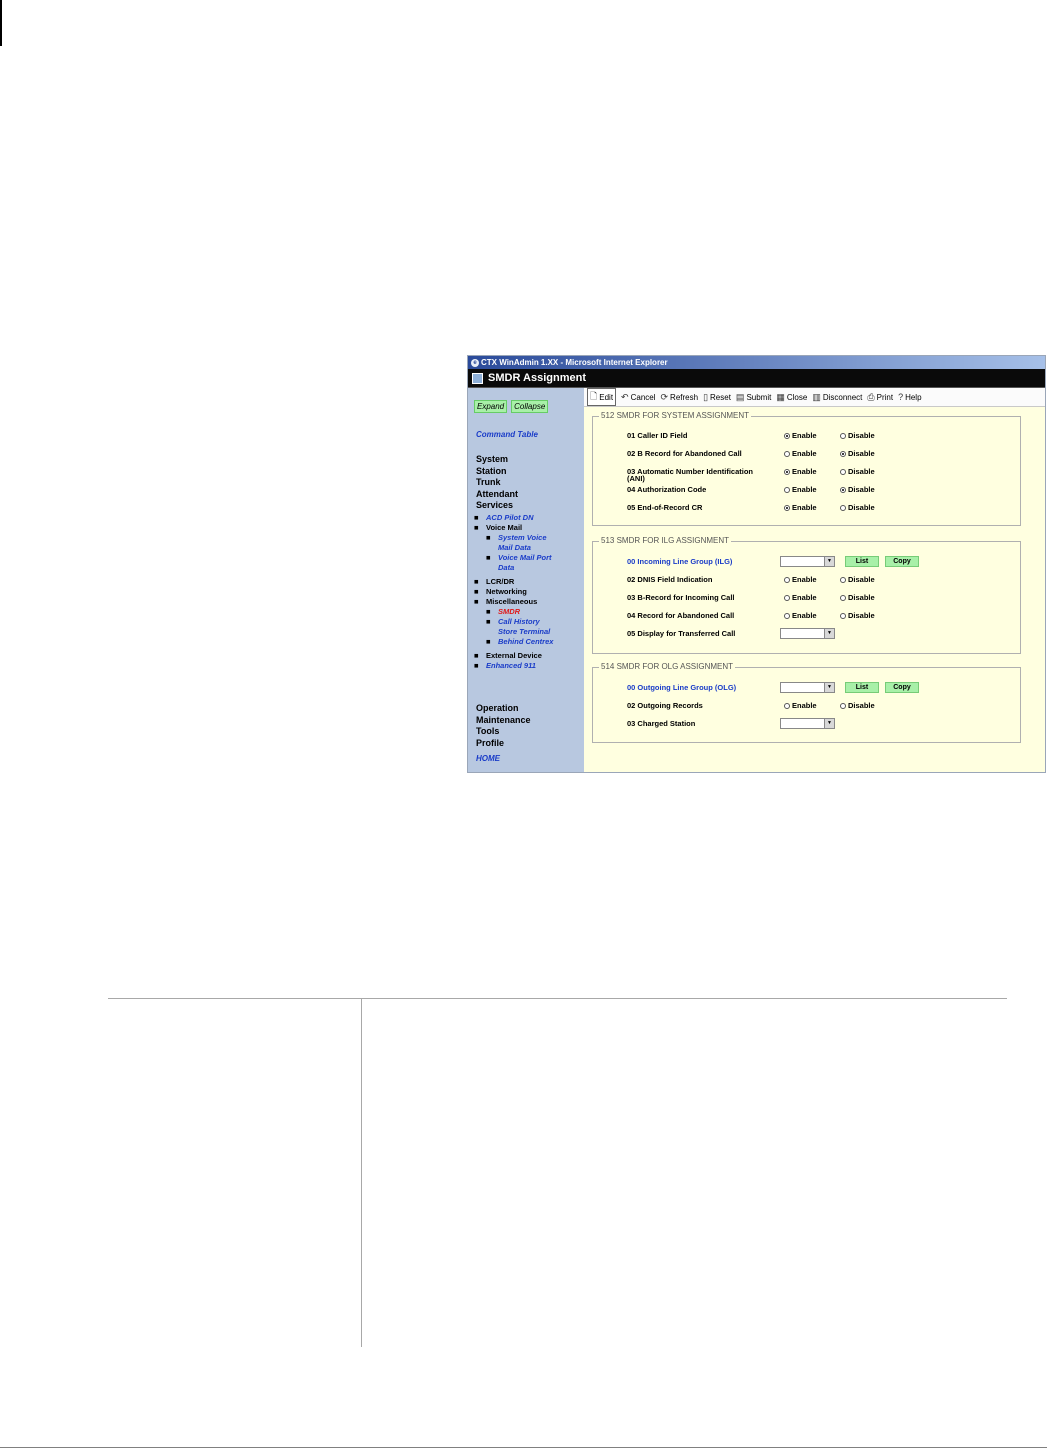 Image resolution: width=1047 pixels, height=1450 pixels. Describe the element at coordinates (706, 396) in the screenshot. I see `page-icon: ▯` at that location.